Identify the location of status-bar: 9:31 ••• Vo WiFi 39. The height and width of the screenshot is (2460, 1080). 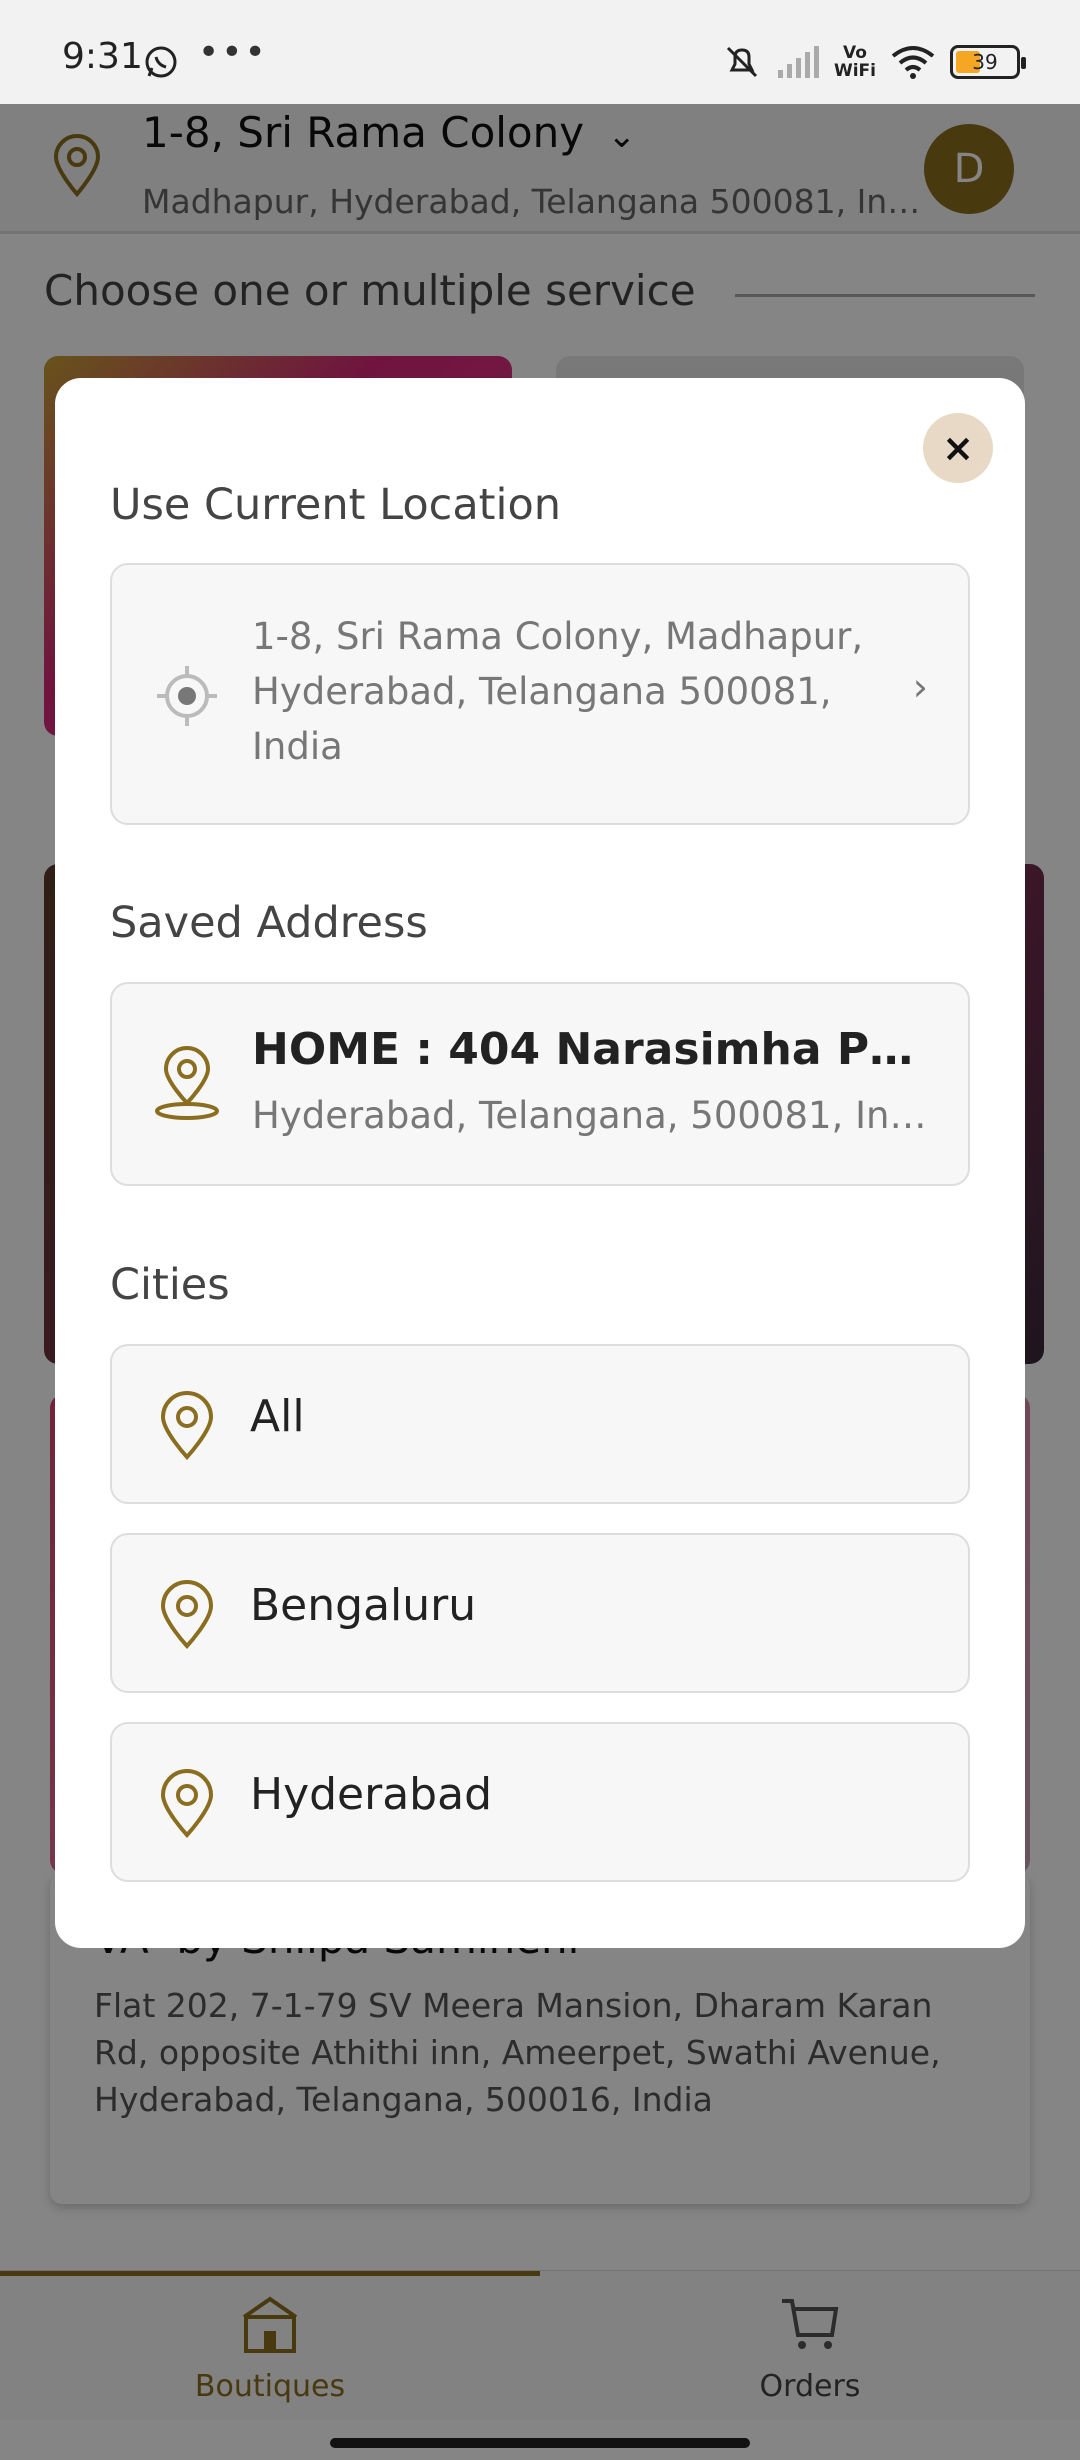
(540, 52).